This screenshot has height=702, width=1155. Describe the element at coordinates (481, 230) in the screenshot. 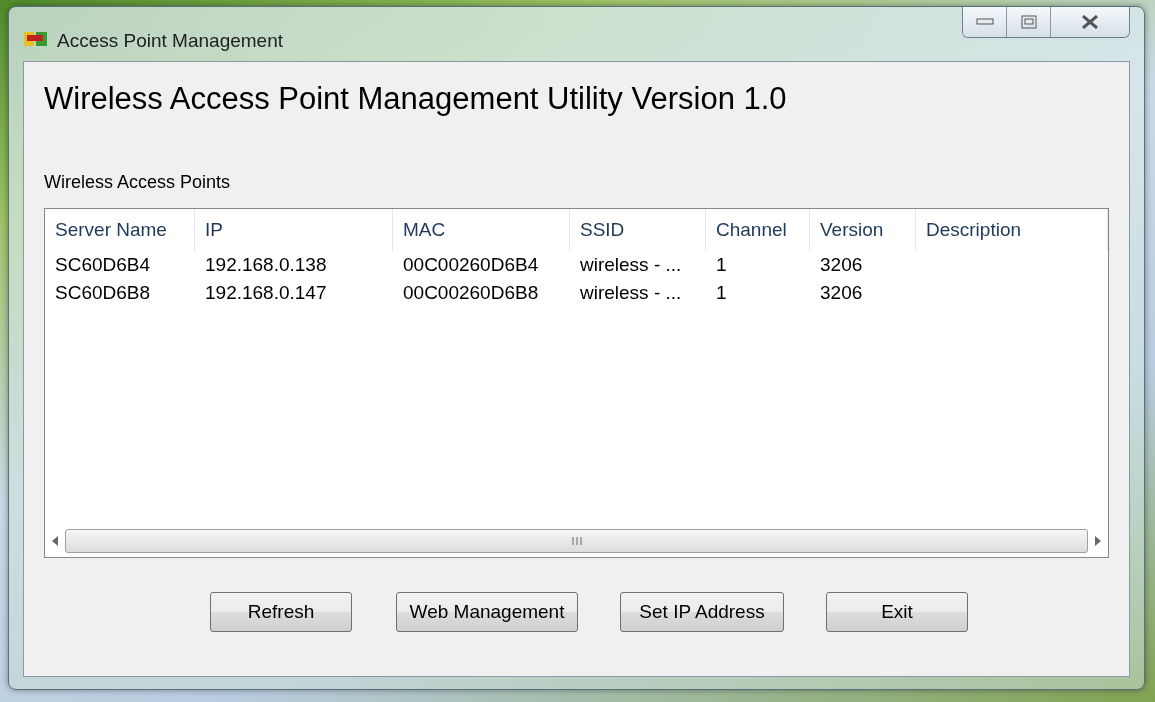

I see `column-header: MAC` at that location.